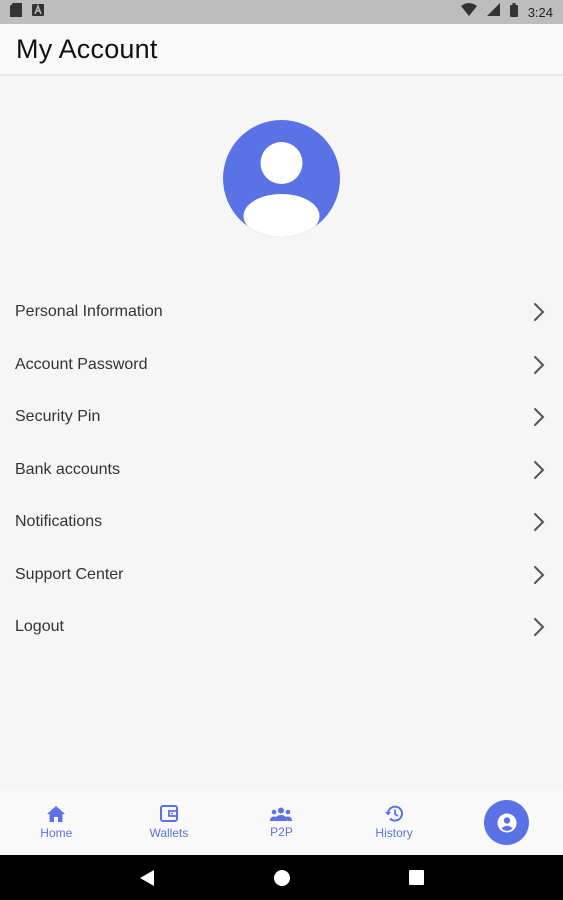 Image resolution: width=563 pixels, height=900 pixels. Describe the element at coordinates (87, 48) in the screenshot. I see `page-title: My Account` at that location.